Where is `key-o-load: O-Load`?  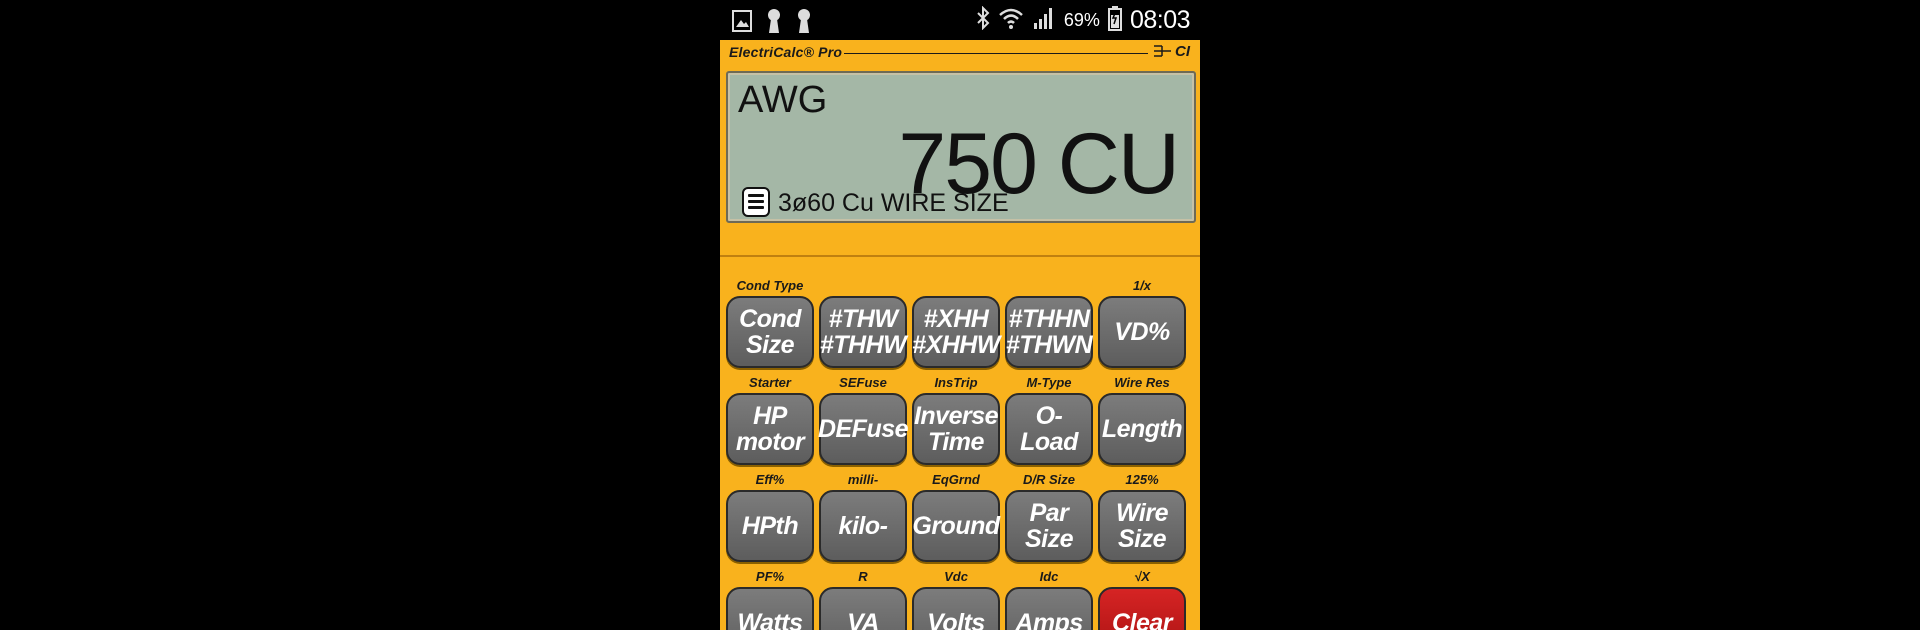
key-o-load: O-Load is located at coordinates (1049, 429).